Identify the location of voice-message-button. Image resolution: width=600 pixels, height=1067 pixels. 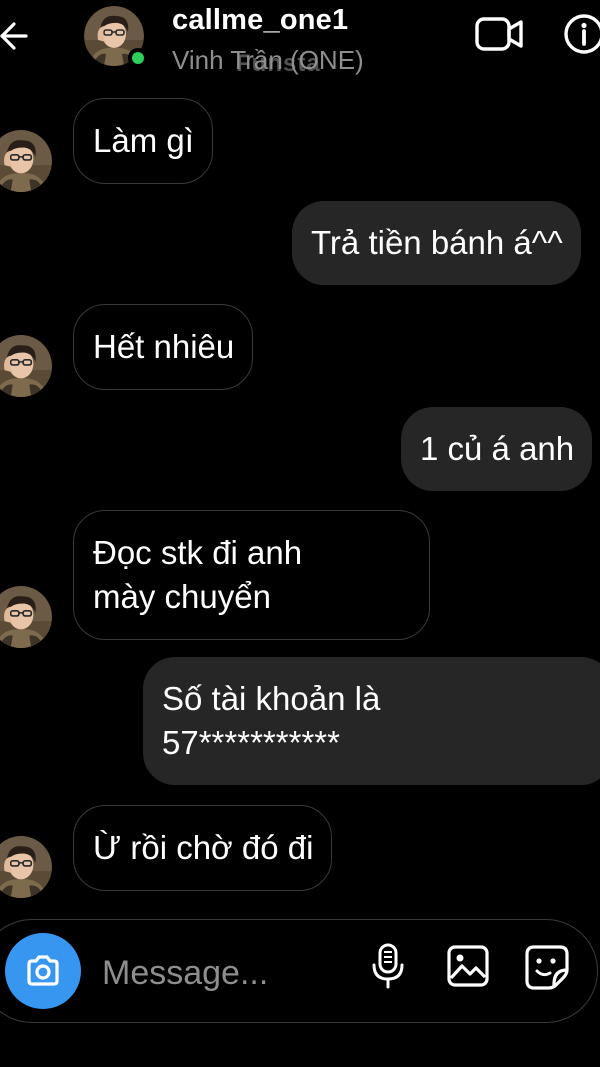
(388, 966).